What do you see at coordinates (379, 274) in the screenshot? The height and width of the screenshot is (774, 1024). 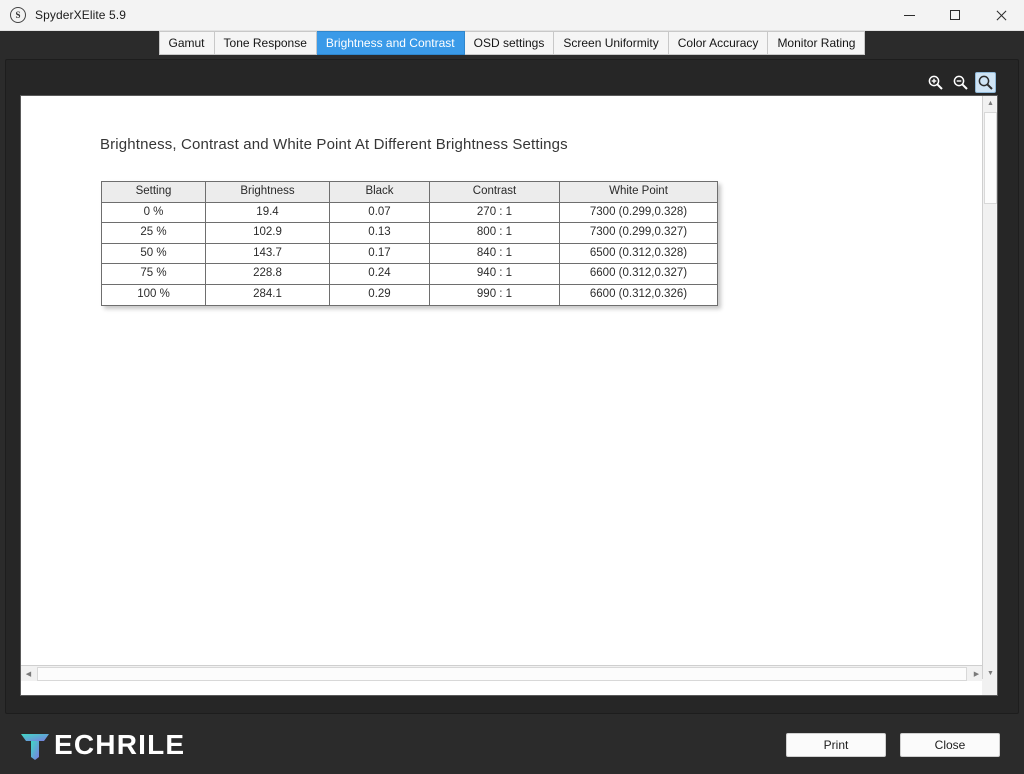 I see `cell-black: 0.24` at bounding box center [379, 274].